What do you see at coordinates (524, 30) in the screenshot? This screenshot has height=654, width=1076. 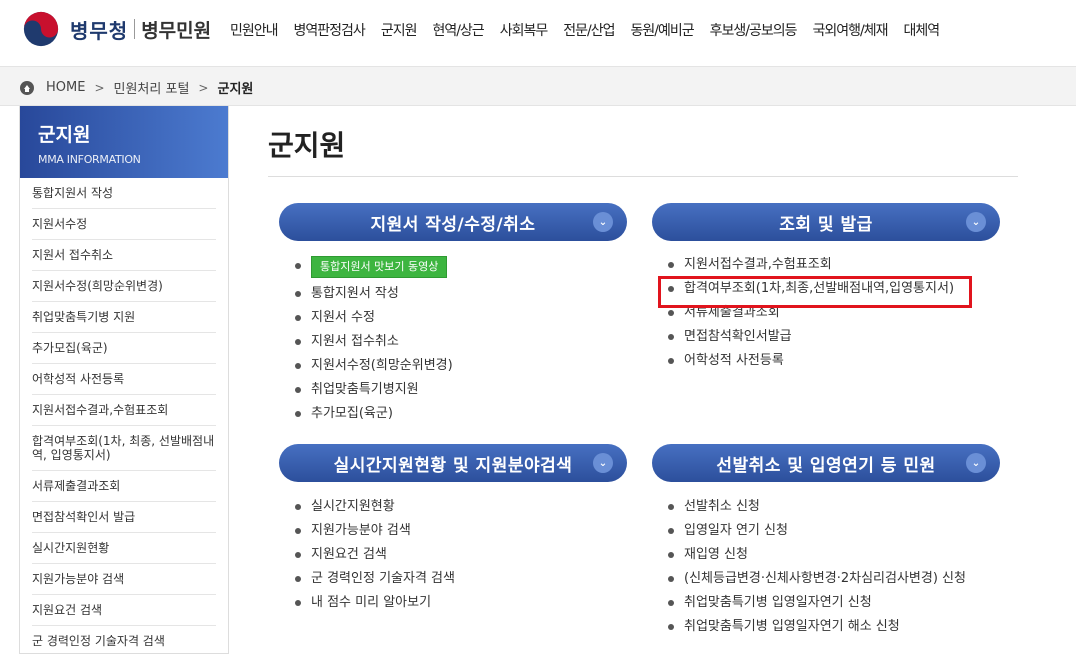 I see `nav-item: 사회복무` at bounding box center [524, 30].